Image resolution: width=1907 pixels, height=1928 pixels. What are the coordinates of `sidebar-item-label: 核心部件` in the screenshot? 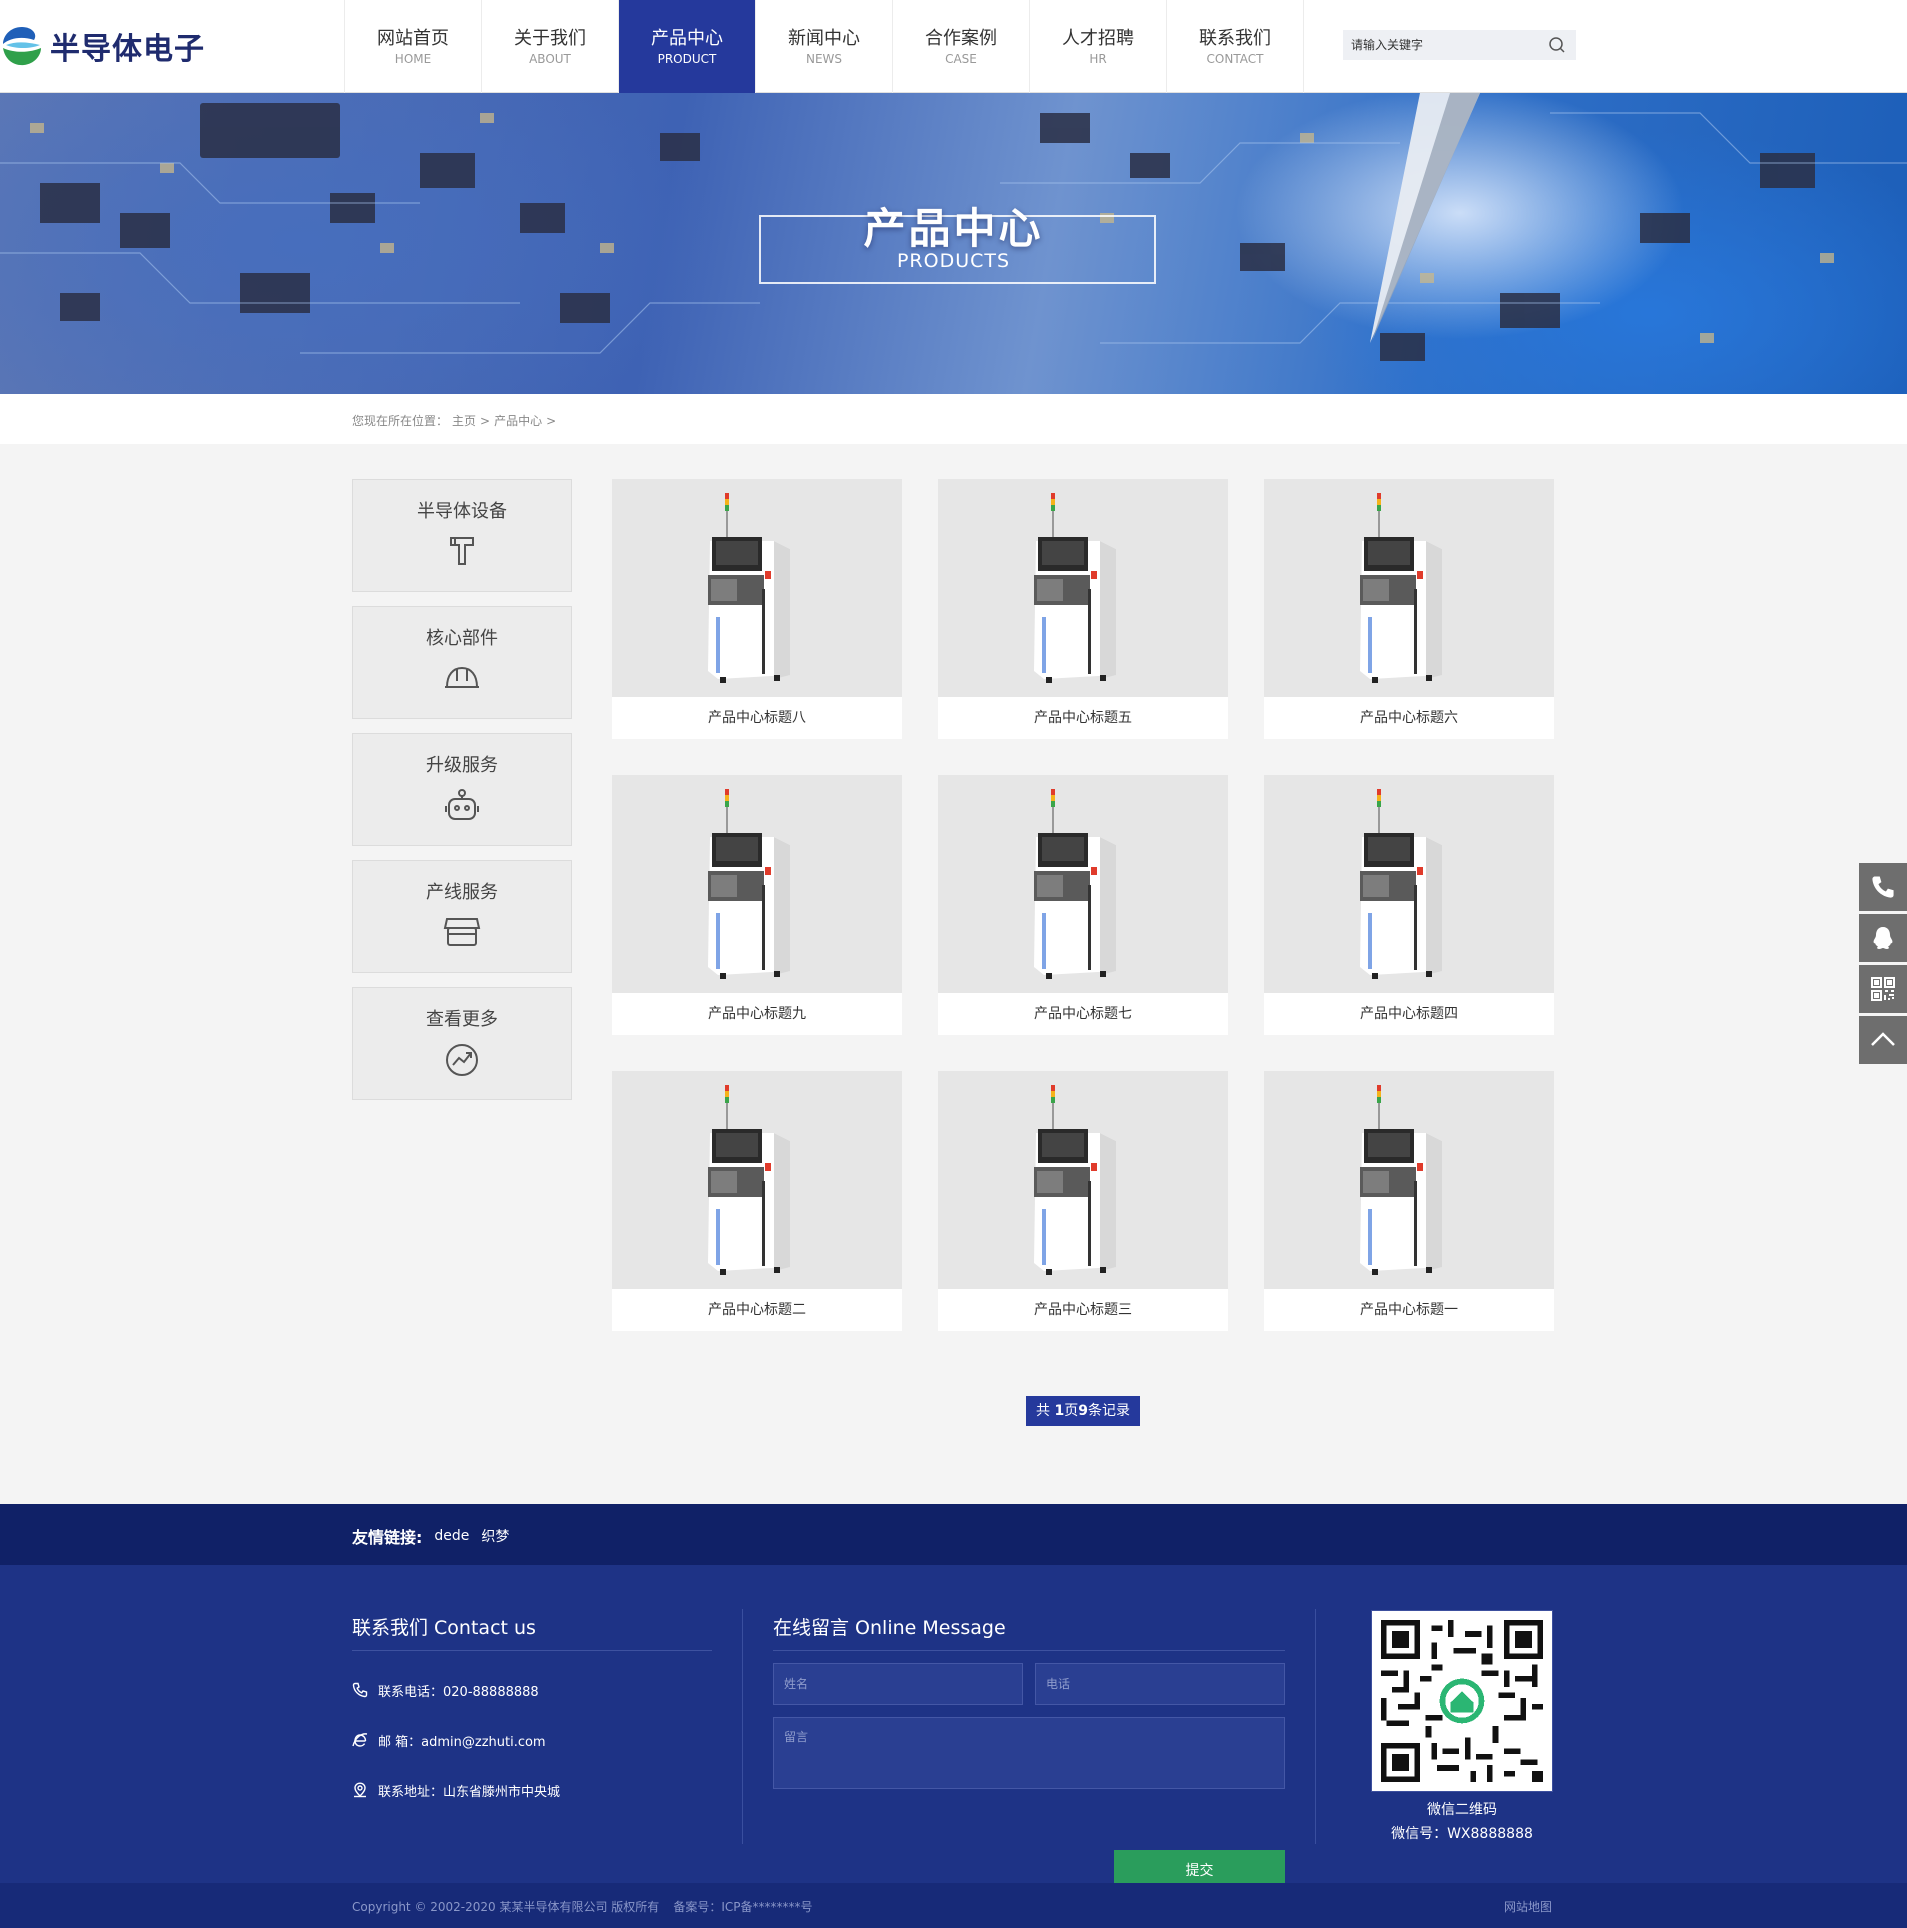 It's located at (462, 638).